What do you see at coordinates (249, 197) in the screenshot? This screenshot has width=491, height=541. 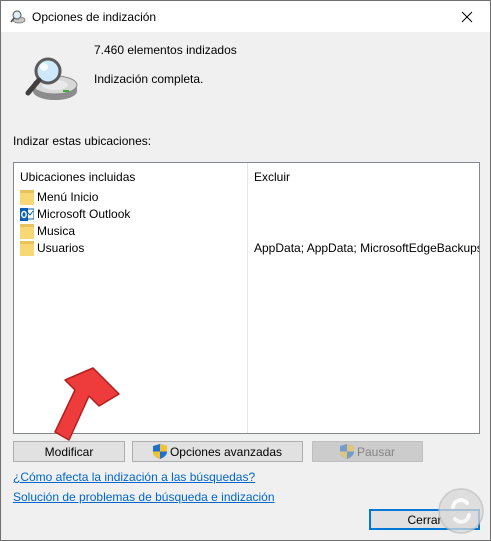 I see `list-item: Menú Inicio` at bounding box center [249, 197].